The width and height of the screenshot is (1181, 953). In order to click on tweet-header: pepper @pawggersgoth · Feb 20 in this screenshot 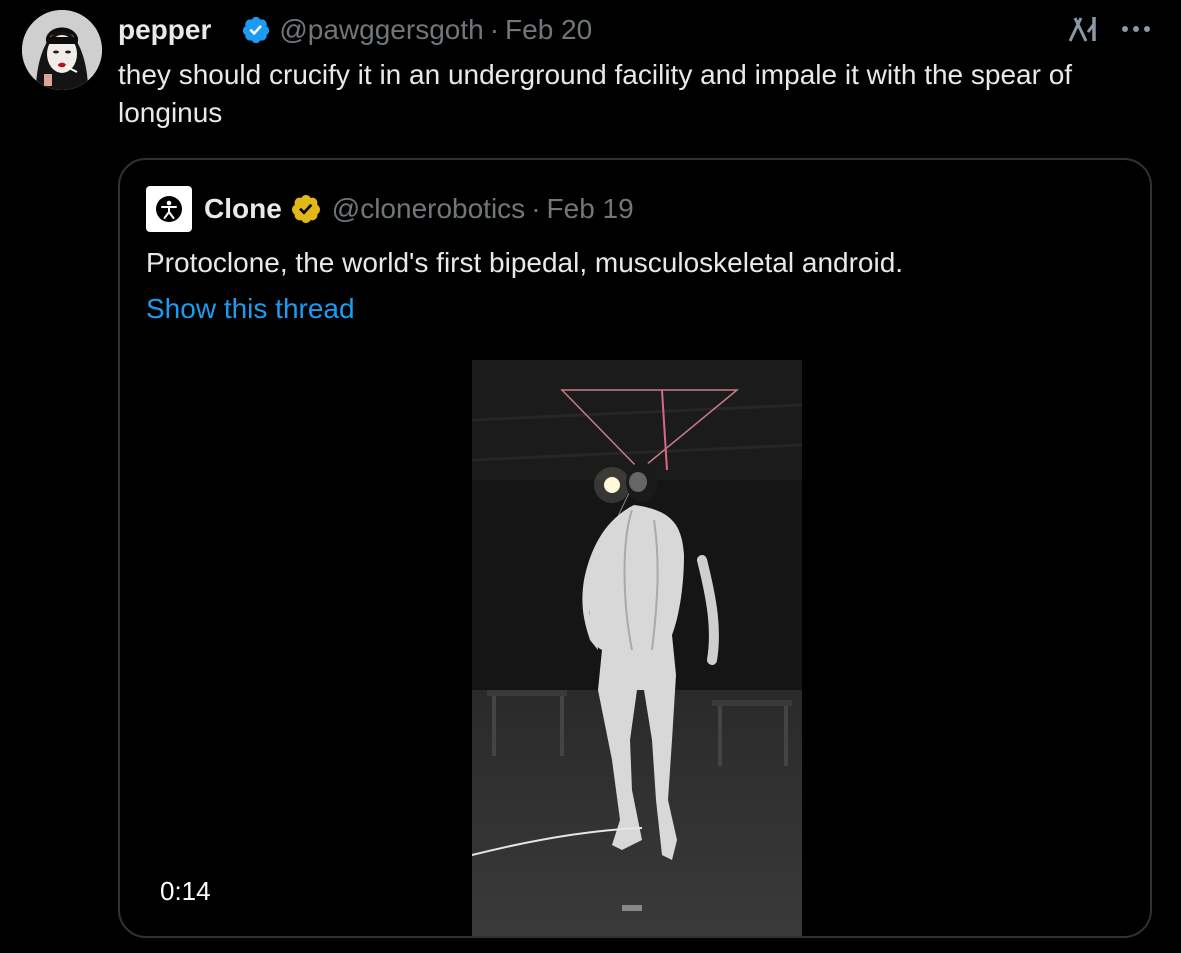, I will do `click(355, 30)`.